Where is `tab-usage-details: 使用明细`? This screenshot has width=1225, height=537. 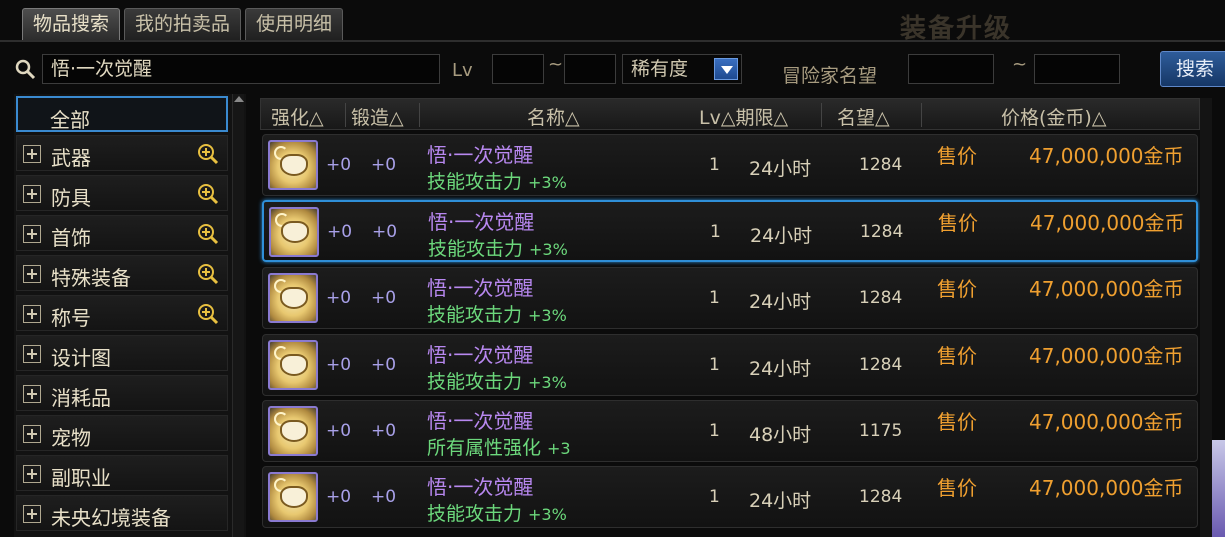
tab-usage-details: 使用明细 is located at coordinates (294, 24).